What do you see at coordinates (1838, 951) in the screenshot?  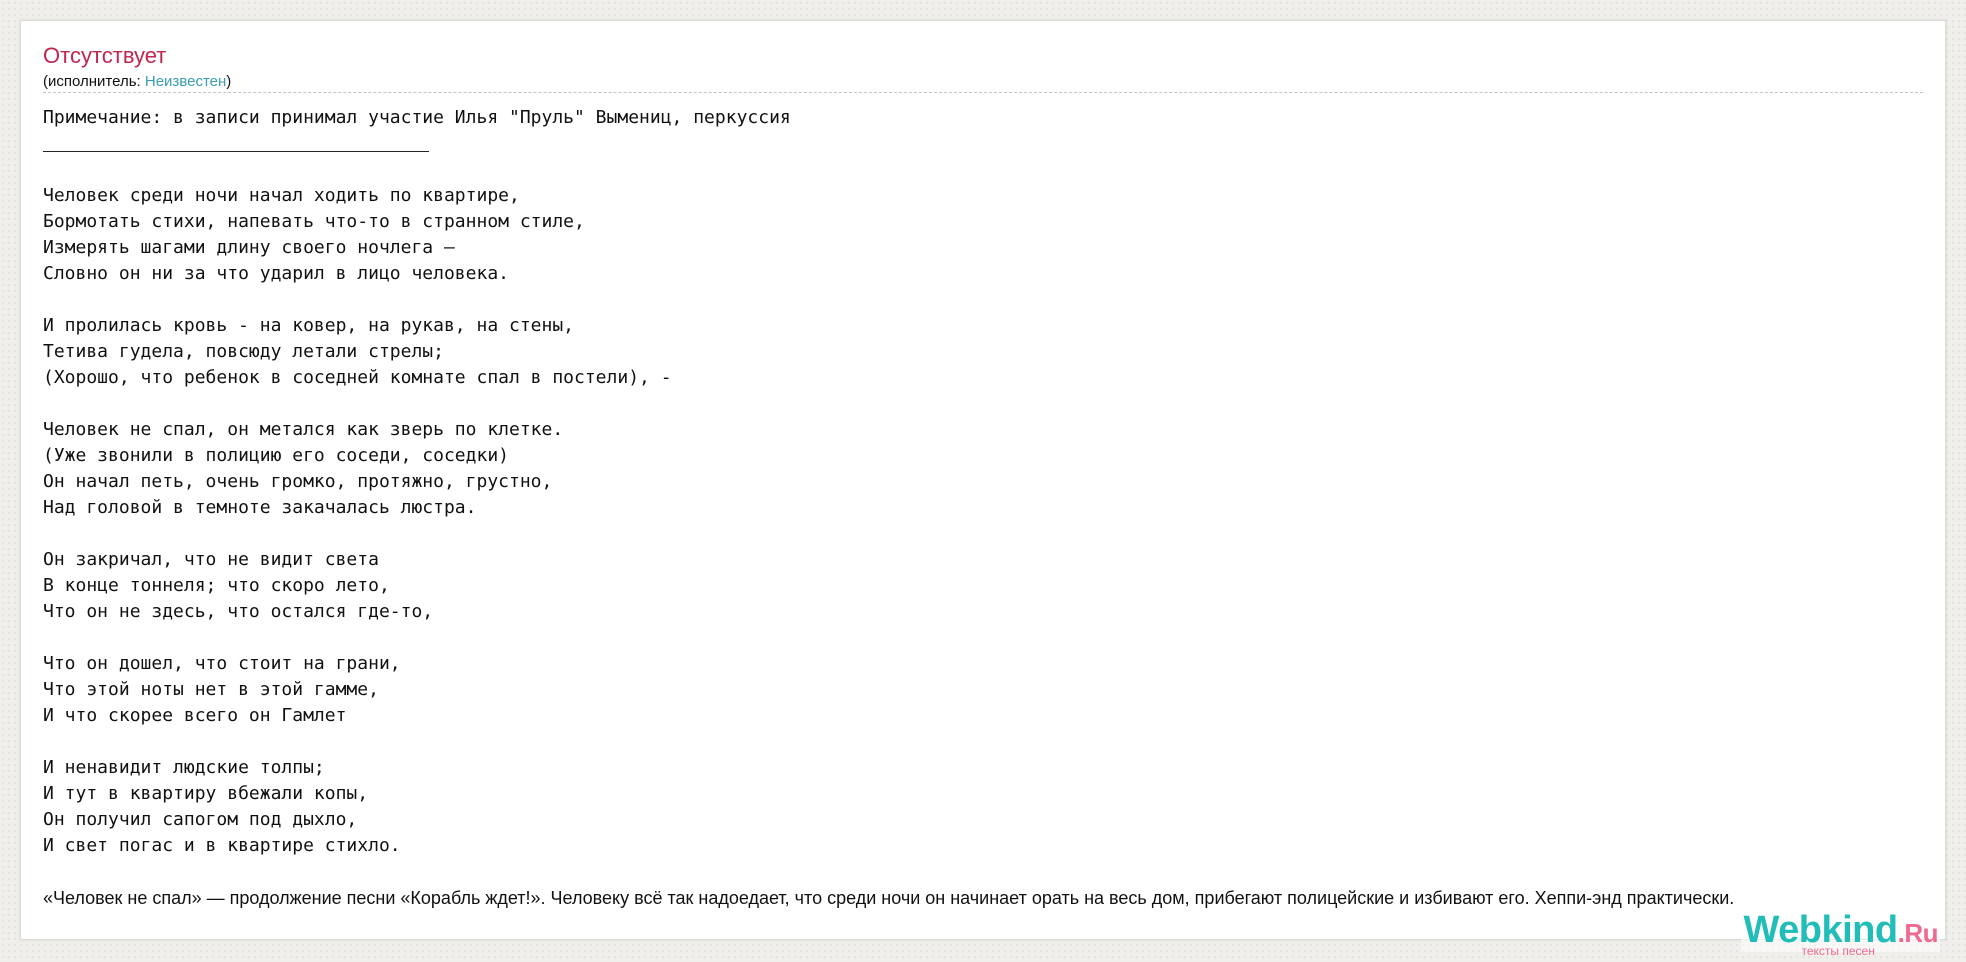 I see `logo-tagline: тексты песен` at bounding box center [1838, 951].